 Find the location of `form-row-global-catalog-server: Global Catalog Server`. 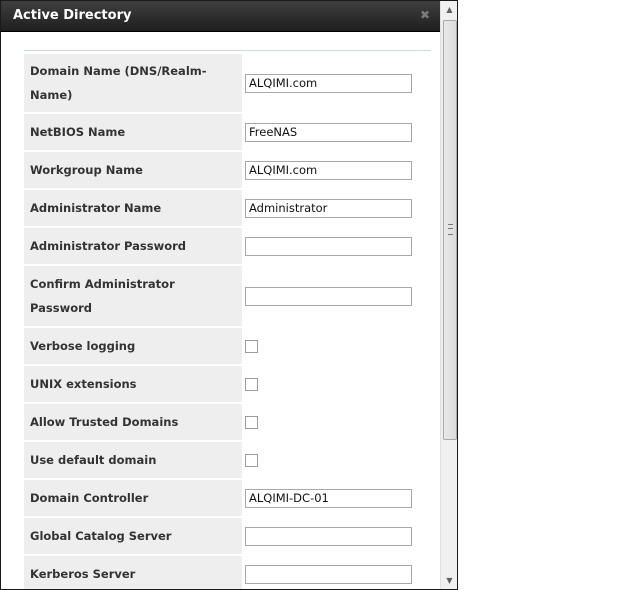

form-row-global-catalog-server: Global Catalog Server is located at coordinates (224, 536).